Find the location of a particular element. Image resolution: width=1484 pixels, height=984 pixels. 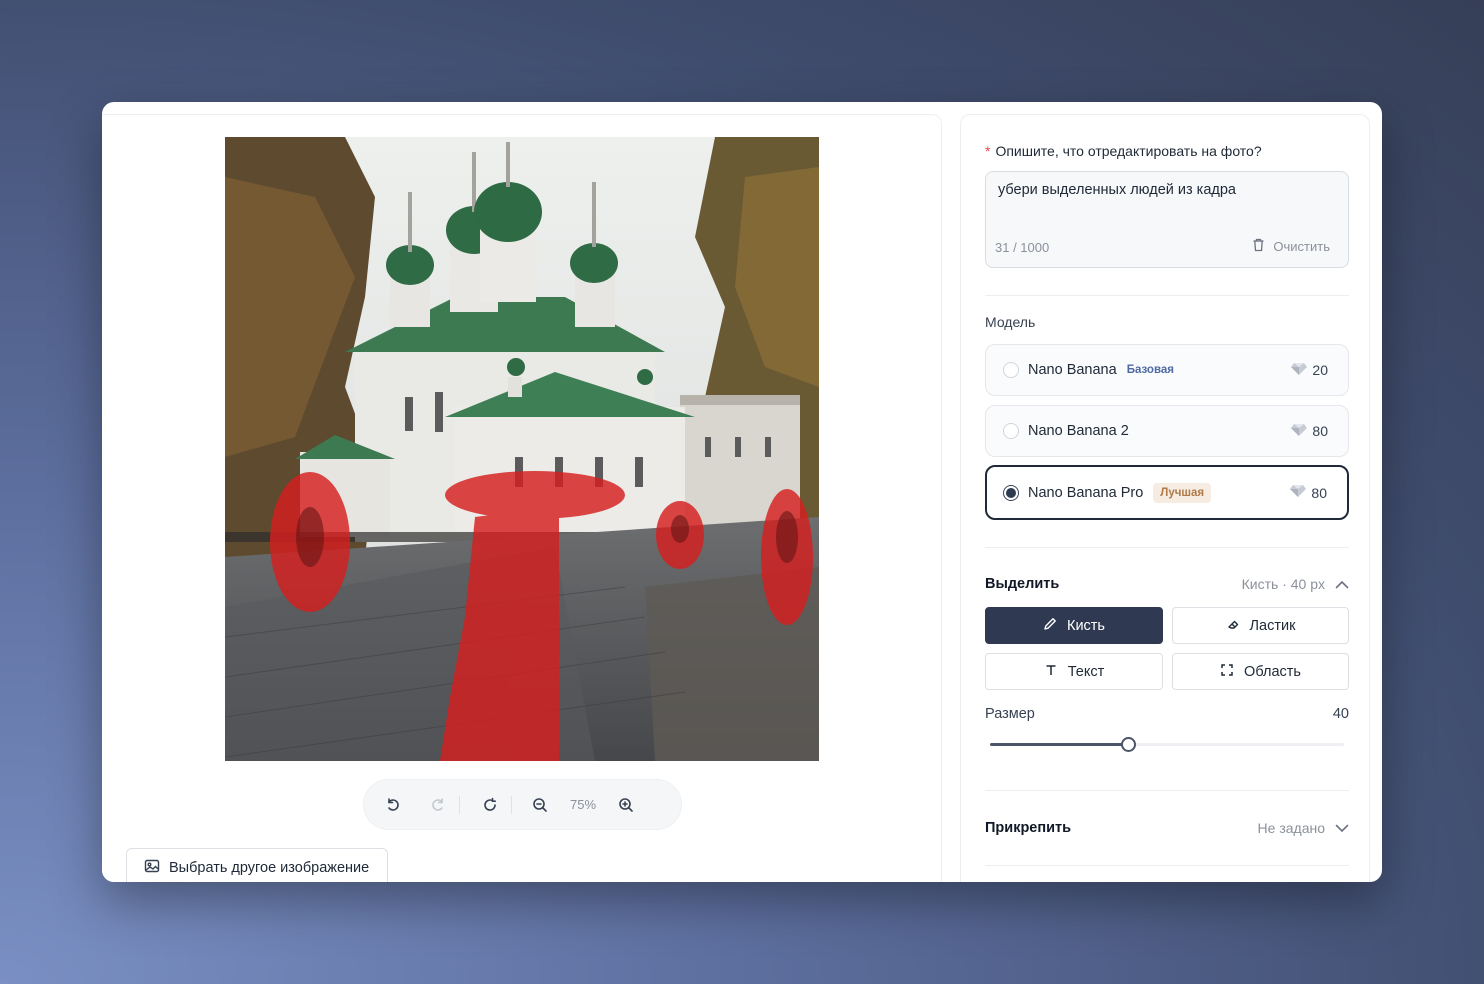

zoom-level: 75% is located at coordinates (583, 804).